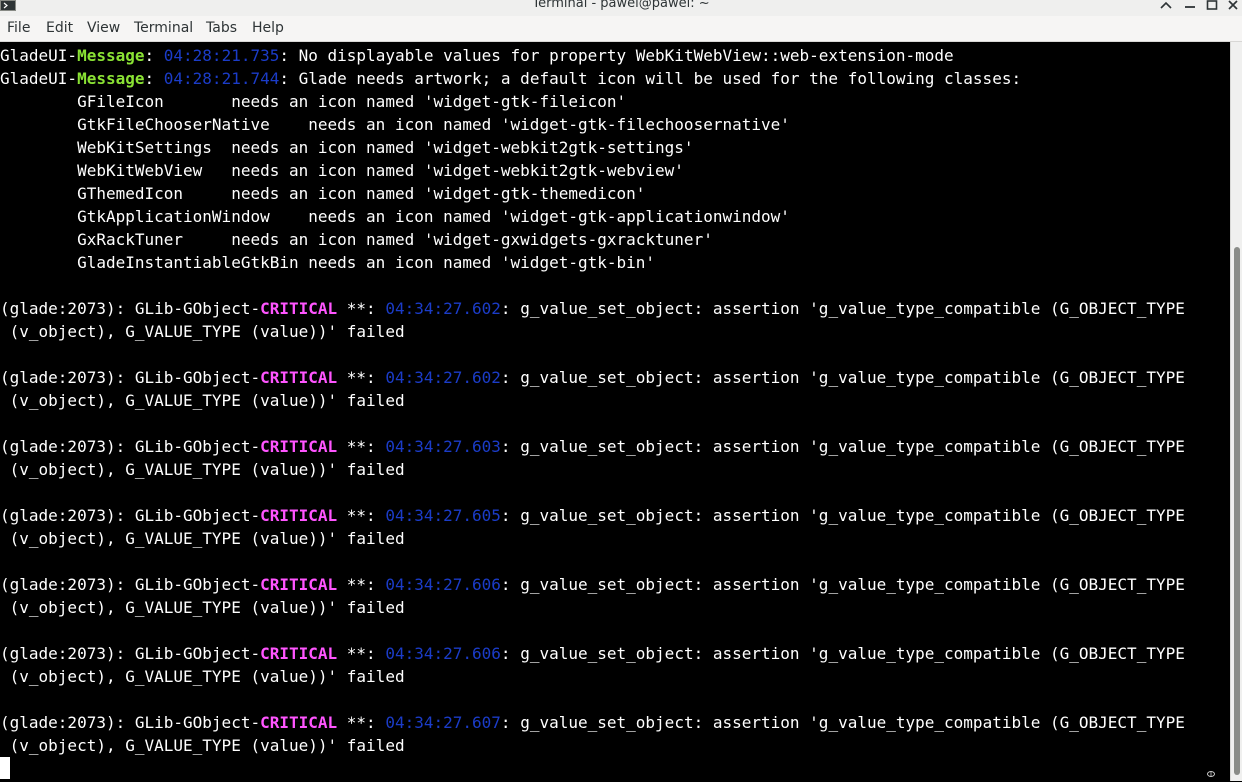 The height and width of the screenshot is (782, 1242). Describe the element at coordinates (268, 28) in the screenshot. I see `menu-help: Help` at that location.